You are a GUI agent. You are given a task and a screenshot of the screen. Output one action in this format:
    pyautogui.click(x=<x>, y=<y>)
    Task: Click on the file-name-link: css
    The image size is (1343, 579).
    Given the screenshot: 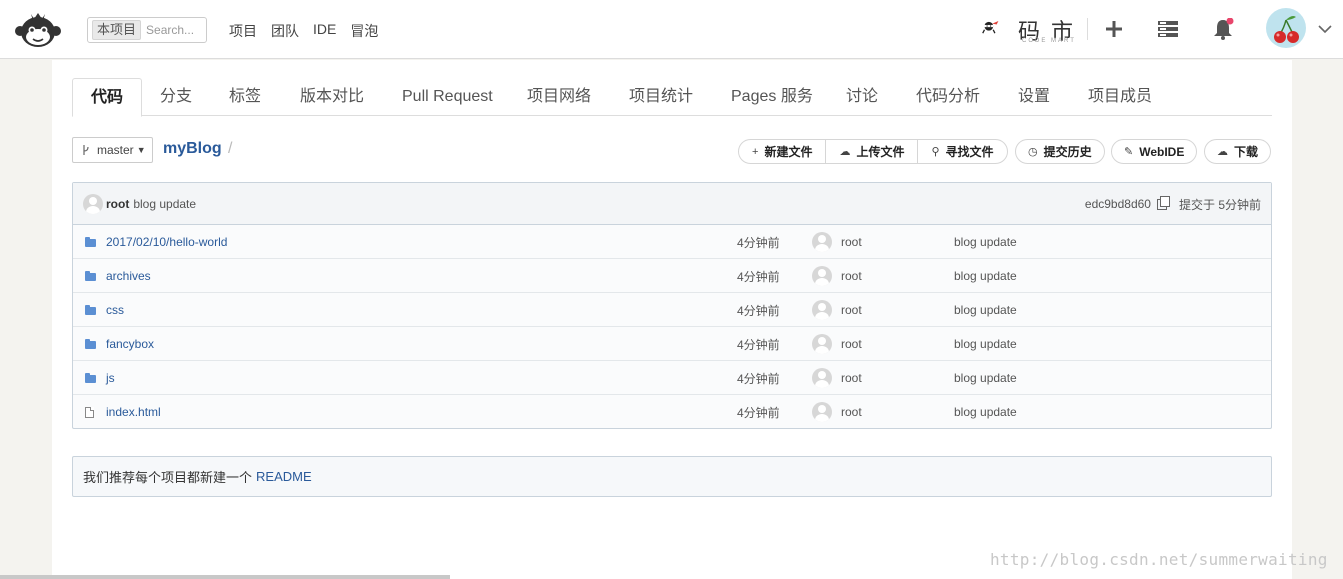 What is the action you would take?
    pyautogui.click(x=115, y=310)
    